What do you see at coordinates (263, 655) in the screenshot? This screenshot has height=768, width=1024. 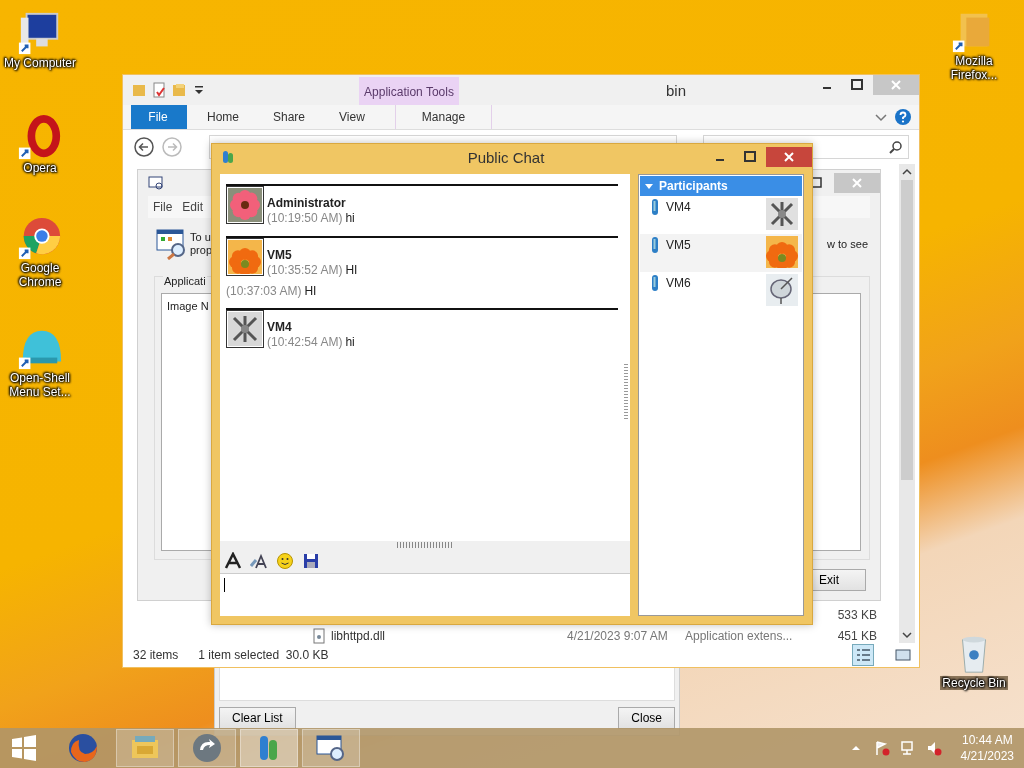 I see `status-text: 1 item selected 30.0 KB` at bounding box center [263, 655].